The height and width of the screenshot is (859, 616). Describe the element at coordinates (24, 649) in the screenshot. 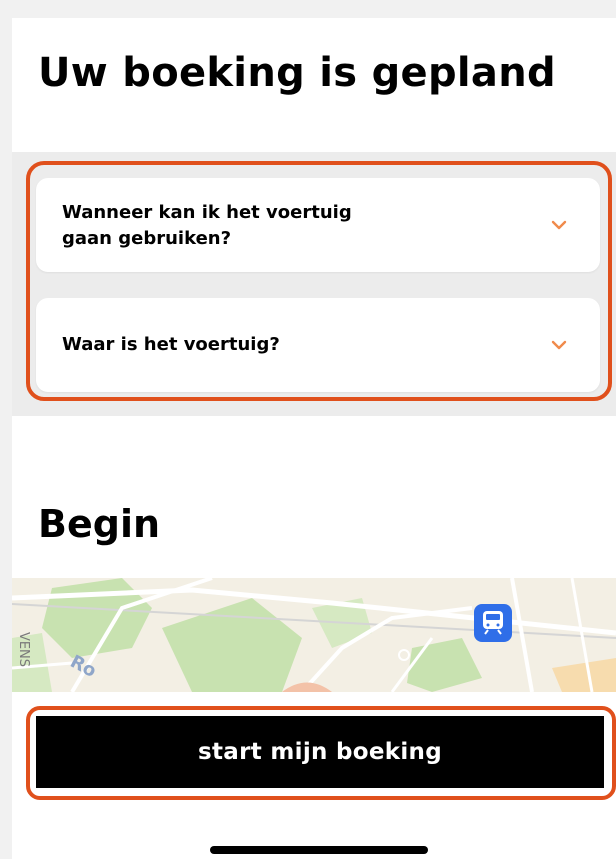

I see `map-label-vens: VENS` at that location.